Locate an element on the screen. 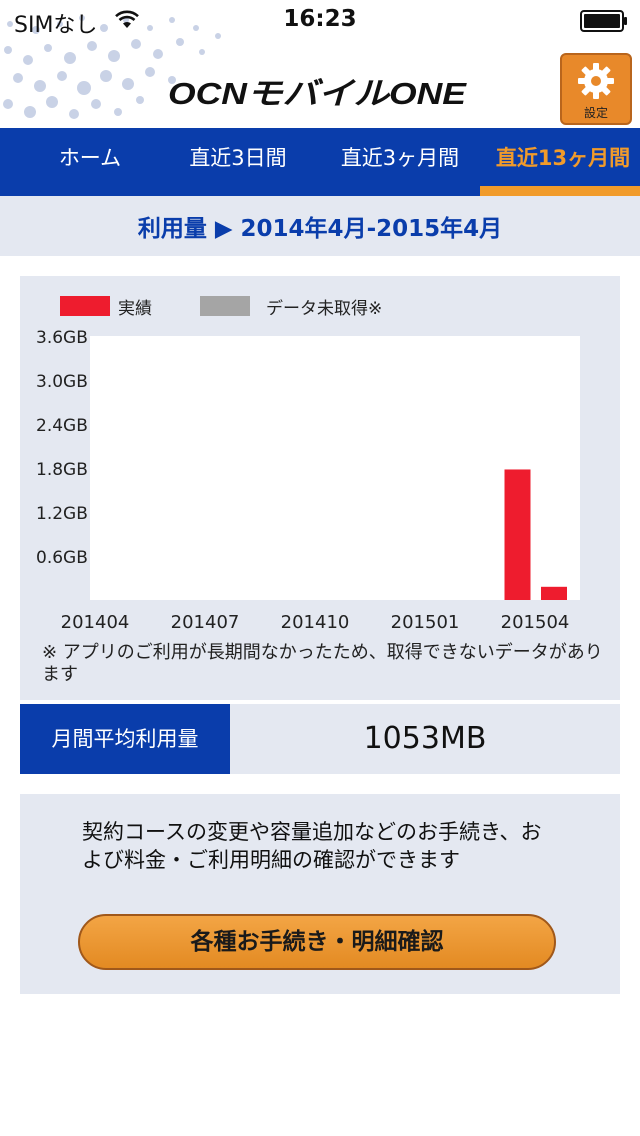 The width and height of the screenshot is (640, 1136). tab-home: ホーム is located at coordinates (90, 162).